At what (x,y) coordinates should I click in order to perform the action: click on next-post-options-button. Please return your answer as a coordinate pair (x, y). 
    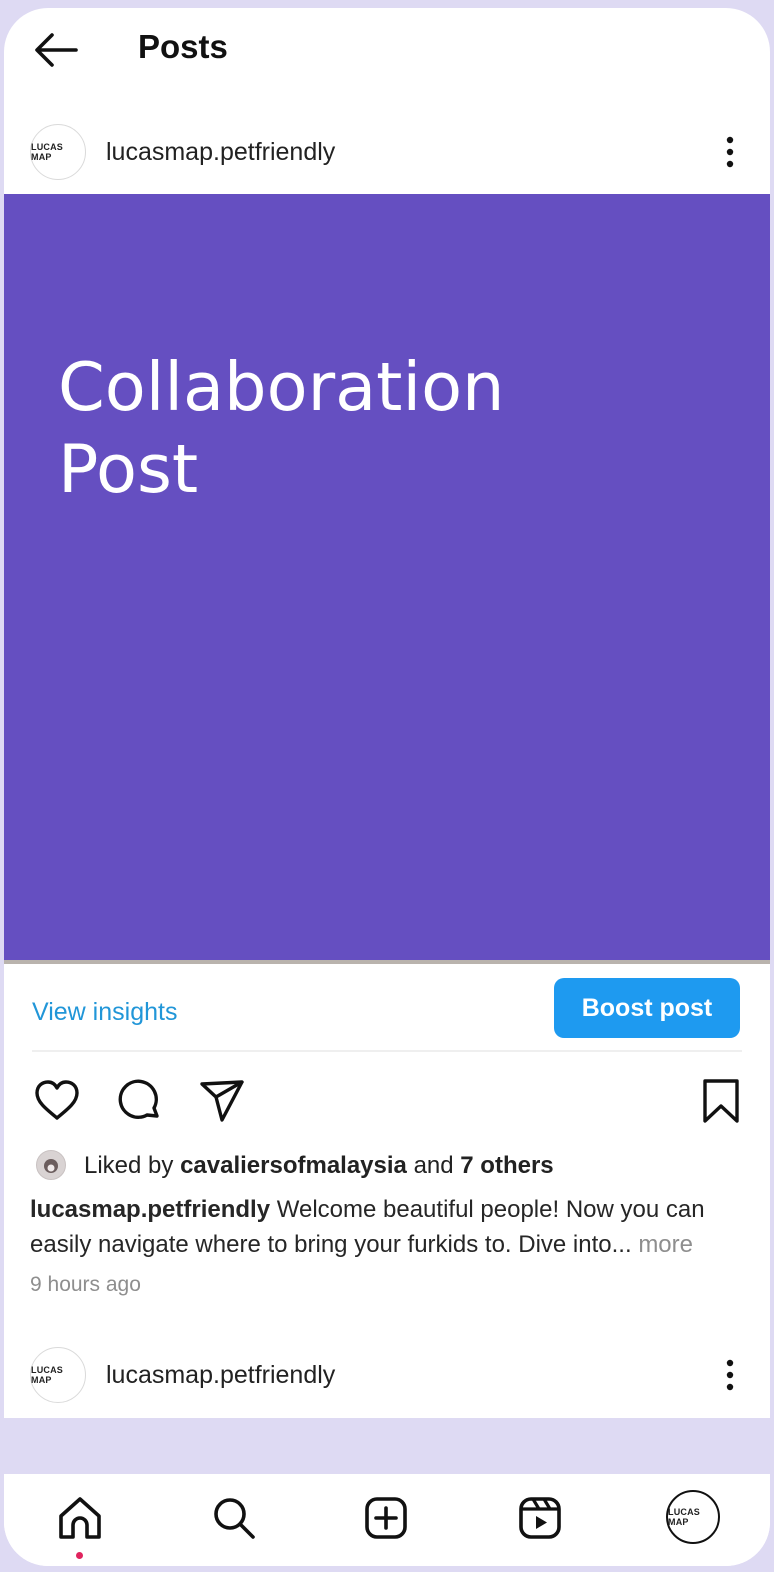
    Looking at the image, I should click on (730, 1375).